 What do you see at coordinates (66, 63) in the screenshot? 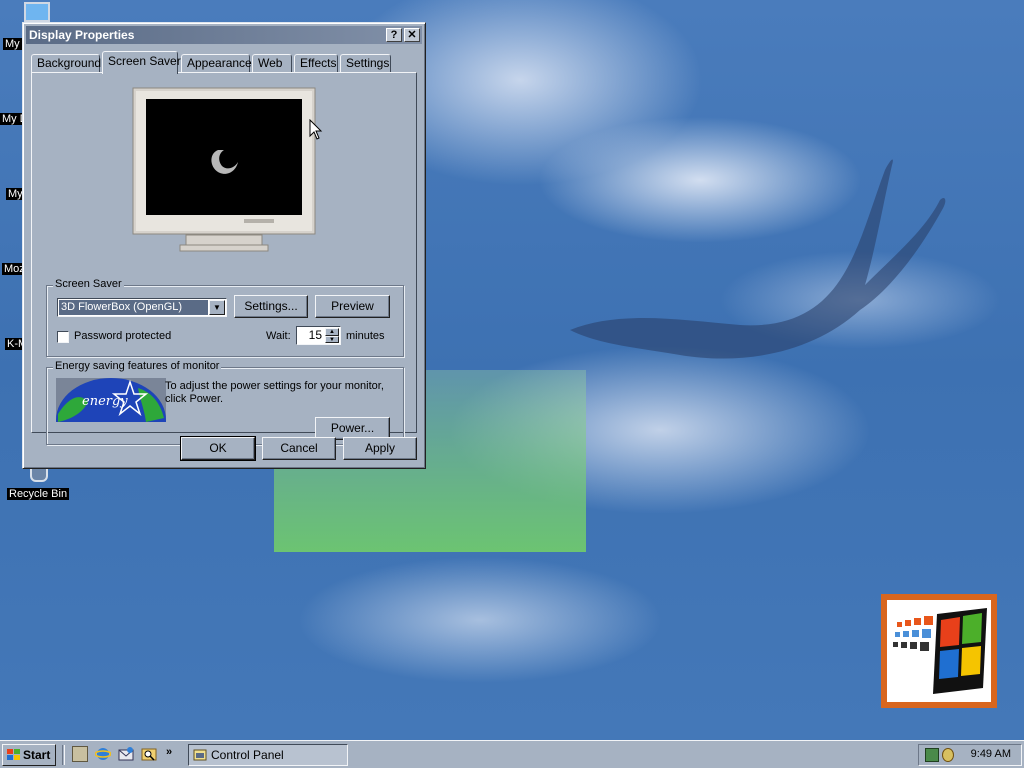
I see `tab-background: Background` at bounding box center [66, 63].